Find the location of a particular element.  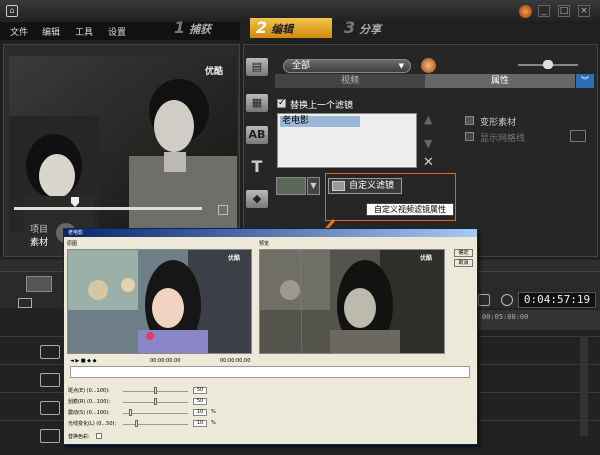

scrubber-track is located at coordinates (108, 208).